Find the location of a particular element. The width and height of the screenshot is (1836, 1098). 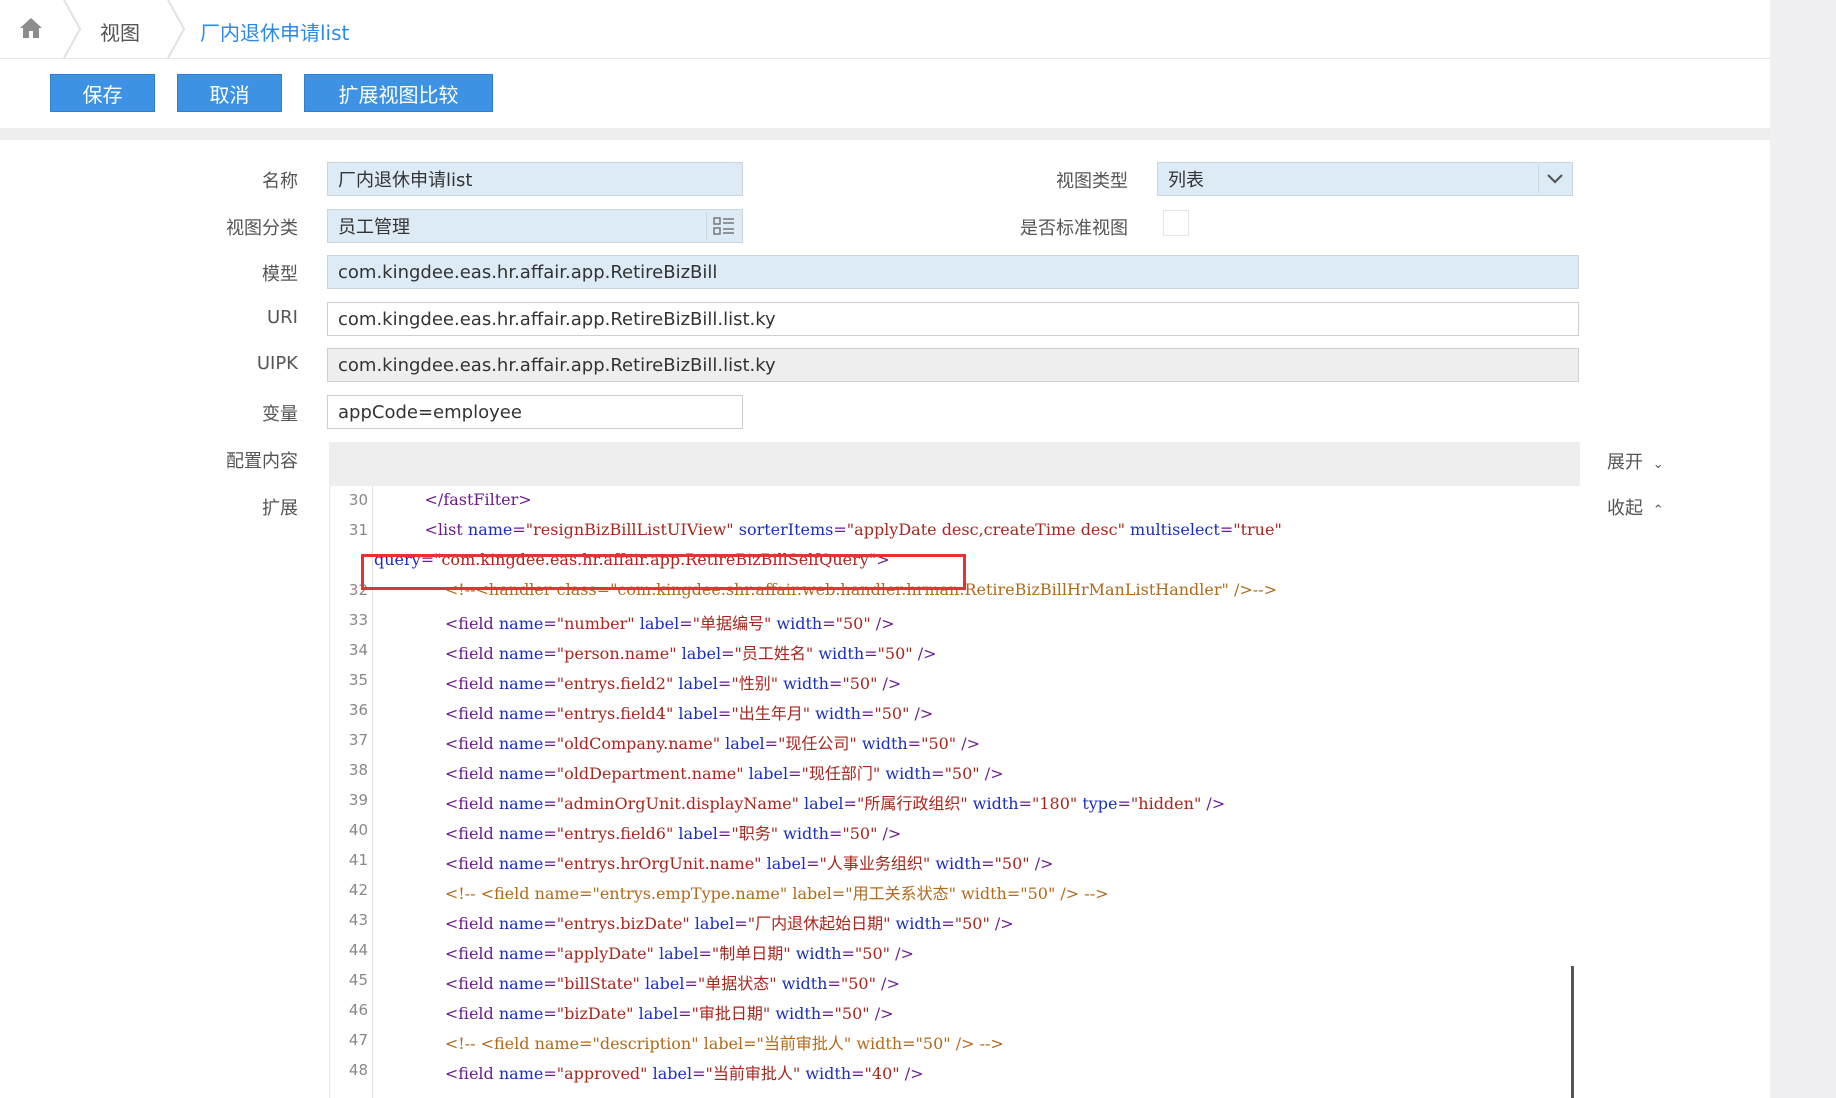

chevron-down-icon is located at coordinates (1555, 179).